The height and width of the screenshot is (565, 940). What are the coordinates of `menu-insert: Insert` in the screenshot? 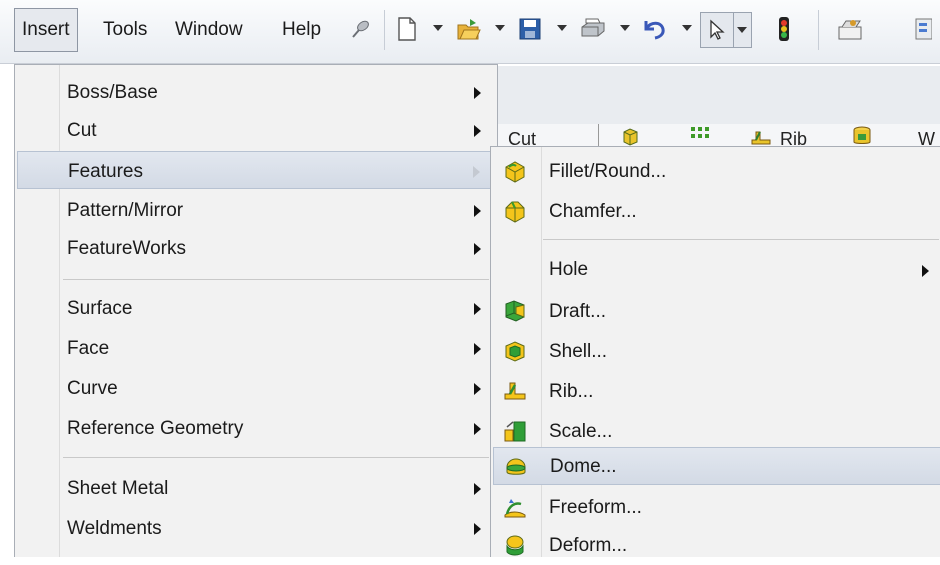 It's located at (46, 30).